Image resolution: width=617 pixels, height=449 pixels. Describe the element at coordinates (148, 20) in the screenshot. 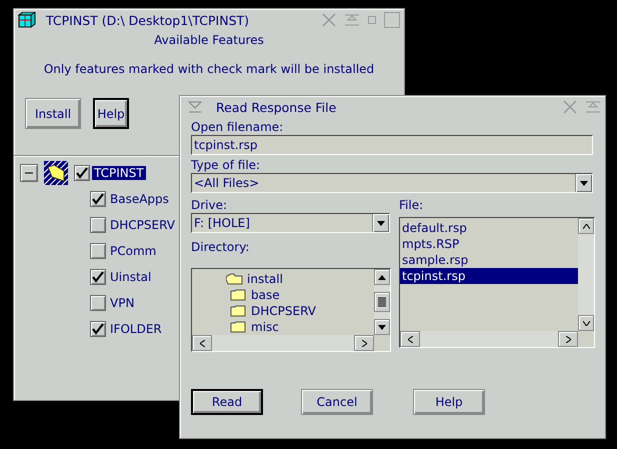

I see `window-title: TCPINST (D:\ Desktop1\TCPINST)` at that location.